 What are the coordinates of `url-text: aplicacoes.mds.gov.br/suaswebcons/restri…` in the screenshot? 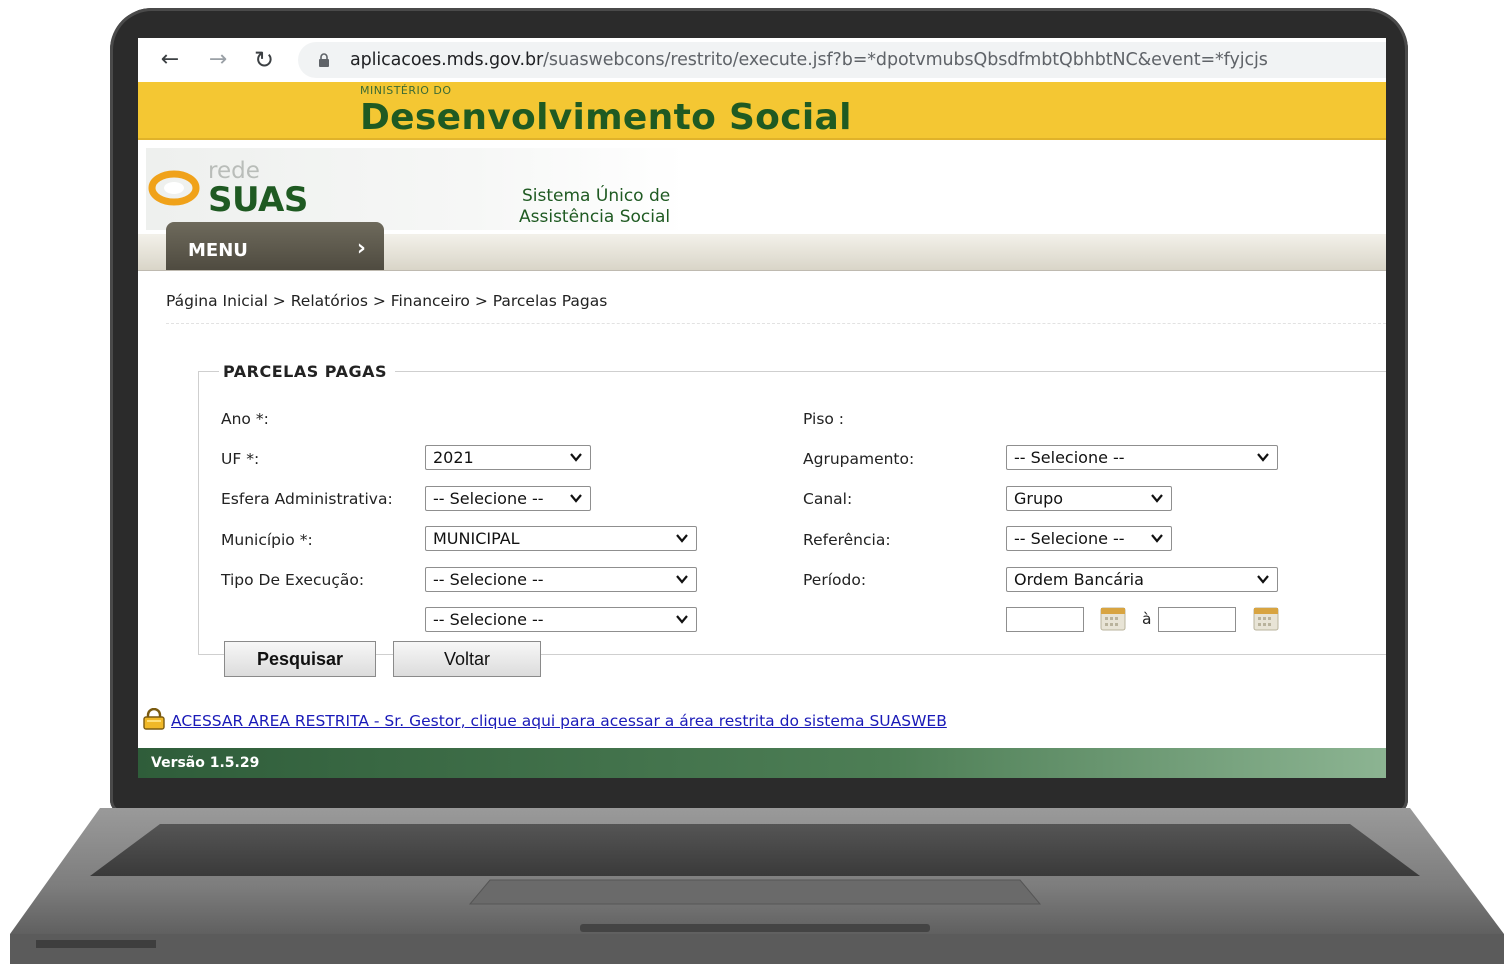 It's located at (809, 60).